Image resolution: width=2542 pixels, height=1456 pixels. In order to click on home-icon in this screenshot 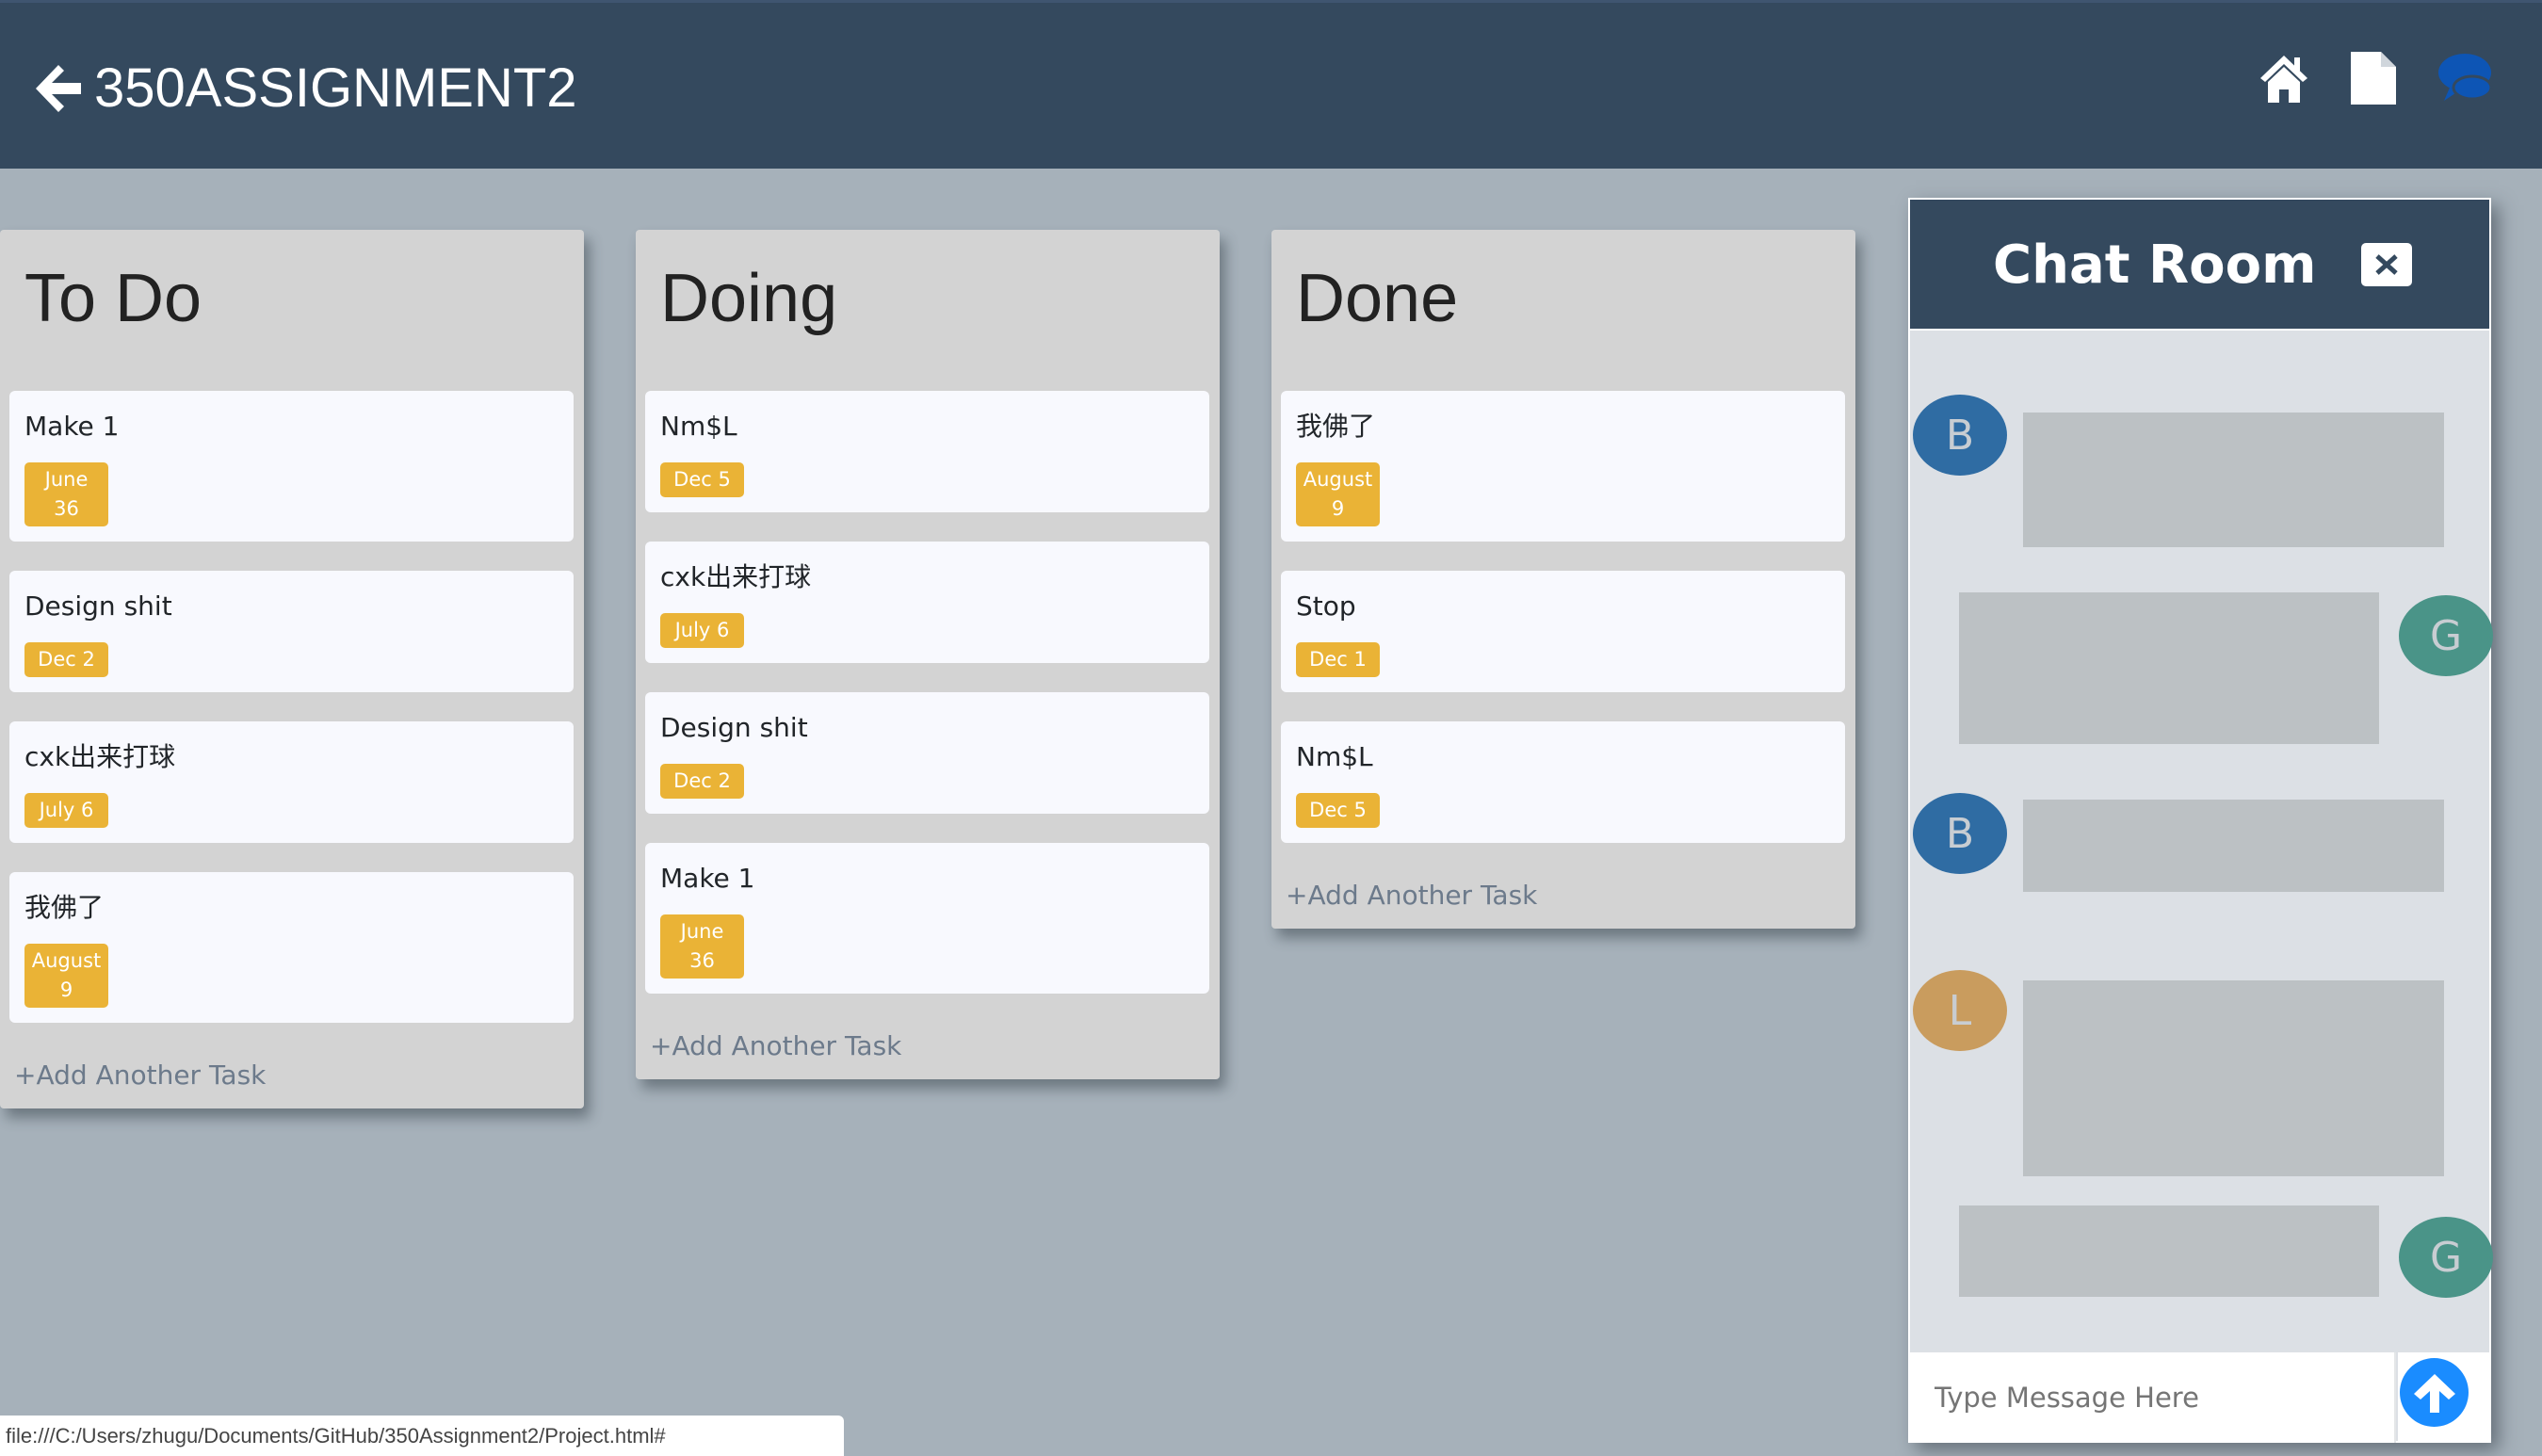, I will do `click(2284, 78)`.